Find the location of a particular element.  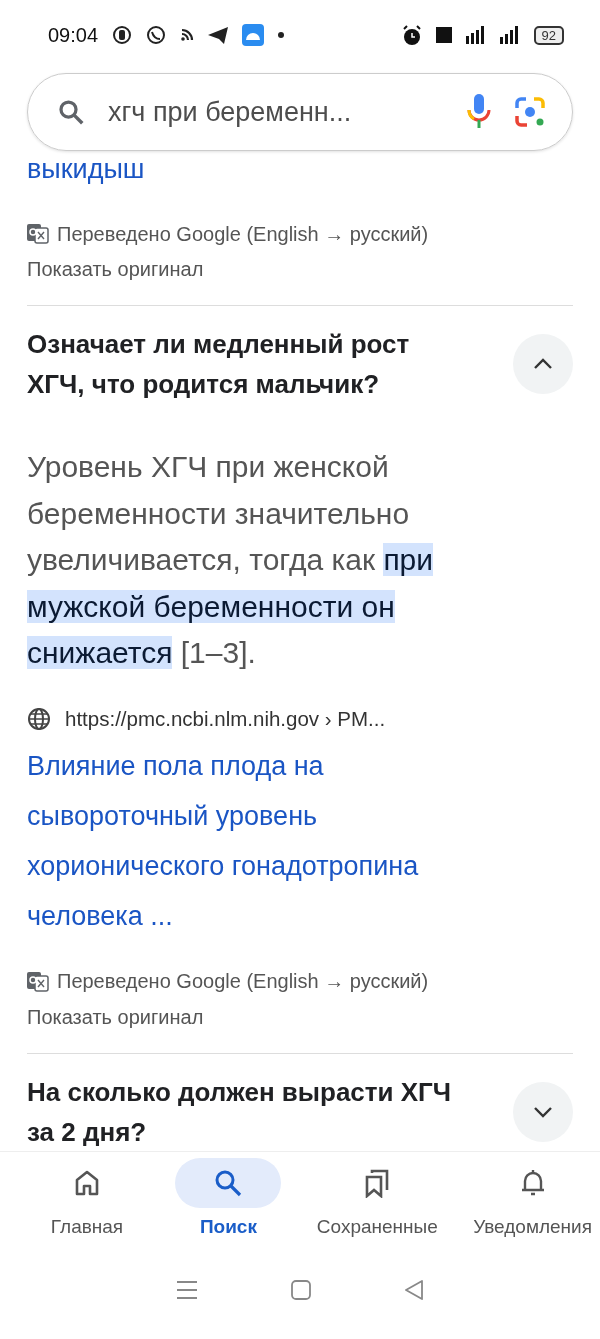

more-dot-icon is located at coordinates (281, 35).